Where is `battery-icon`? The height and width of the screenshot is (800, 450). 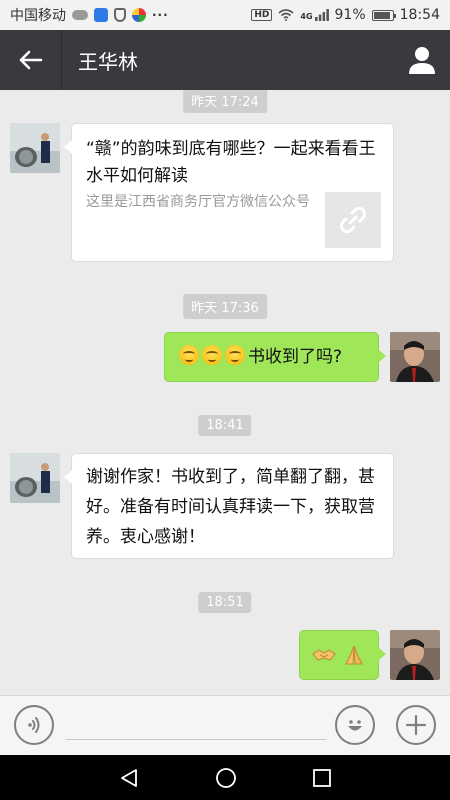
battery-icon is located at coordinates (383, 15).